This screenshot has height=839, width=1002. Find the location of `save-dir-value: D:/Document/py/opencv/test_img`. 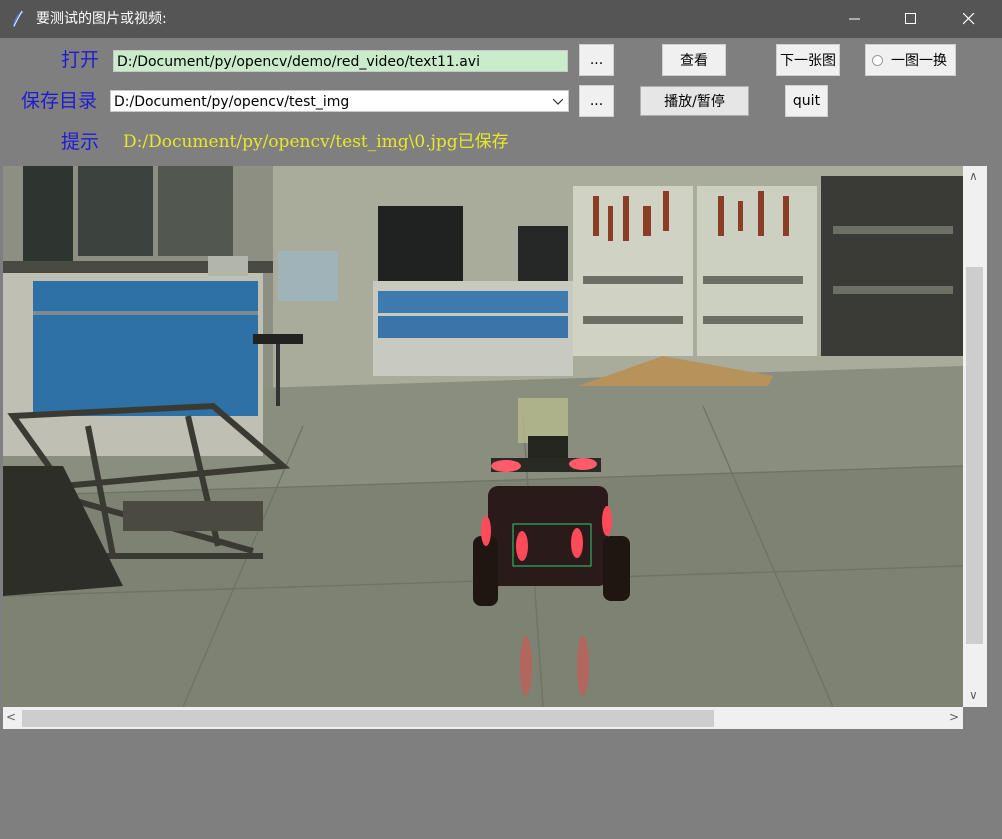

save-dir-value: D:/Document/py/opencv/test_img is located at coordinates (232, 102).